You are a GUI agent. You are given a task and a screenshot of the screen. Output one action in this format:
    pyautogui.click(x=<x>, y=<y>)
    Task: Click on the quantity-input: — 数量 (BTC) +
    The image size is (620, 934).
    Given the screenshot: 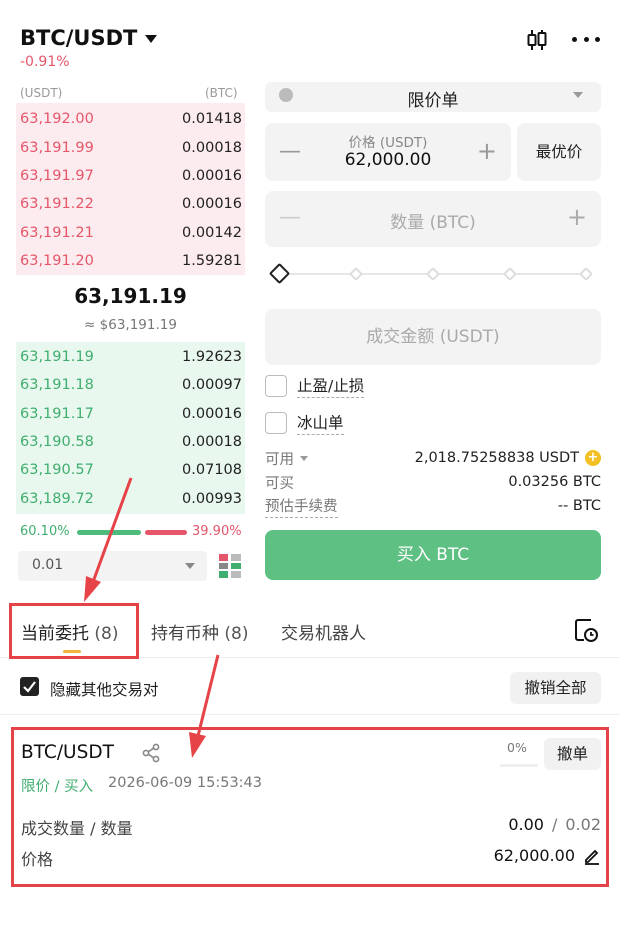 What is the action you would take?
    pyautogui.click(x=433, y=219)
    